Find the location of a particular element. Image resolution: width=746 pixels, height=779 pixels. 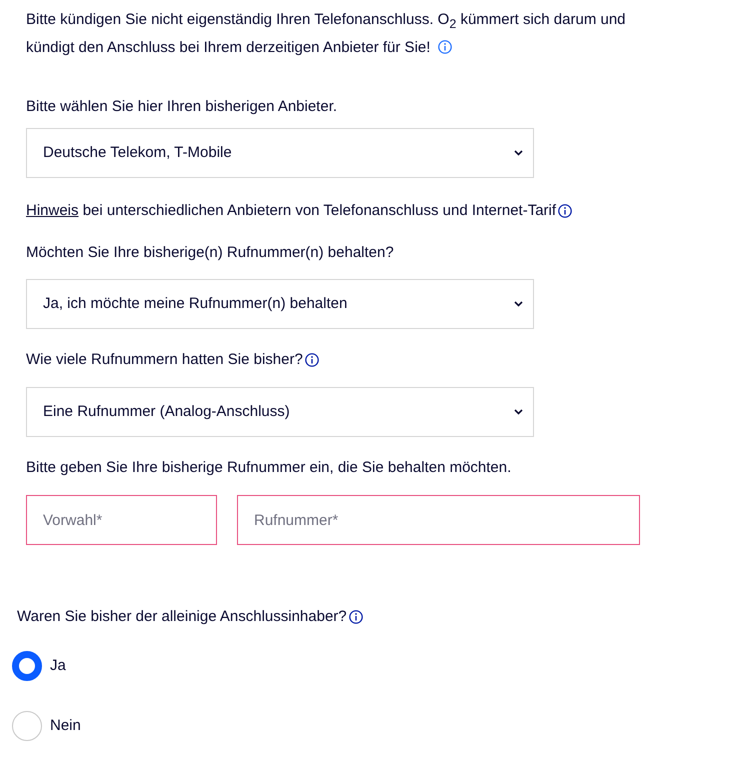

select-field: Deutsche Telekom, T-Mobile is located at coordinates (280, 153).